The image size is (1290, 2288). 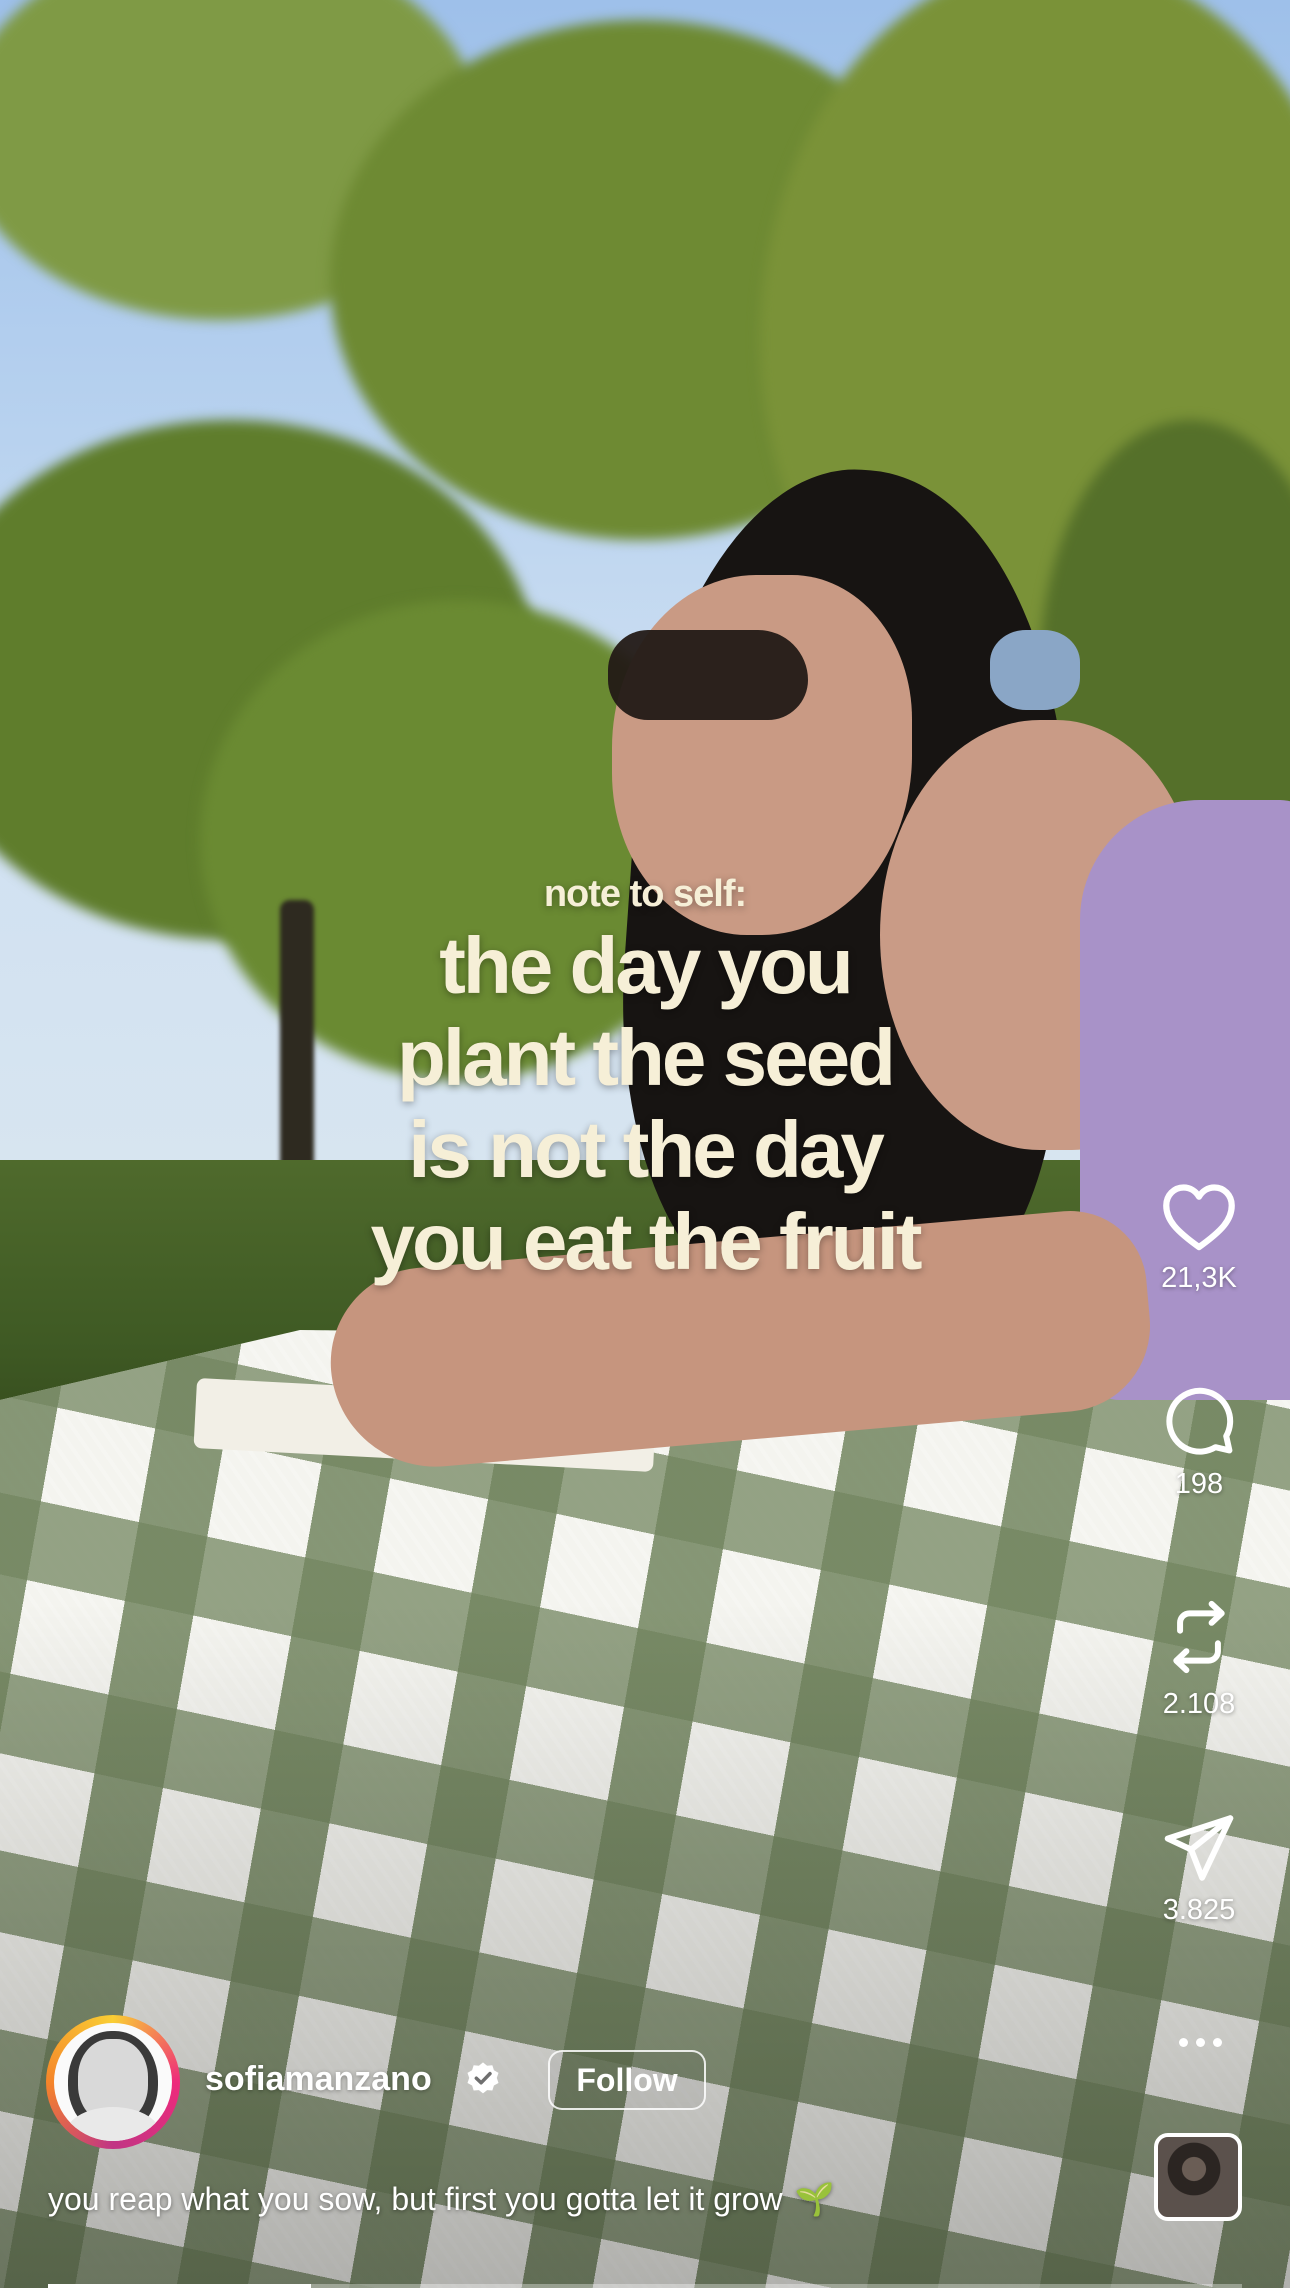 I want to click on repost-count: 2.108, so click(x=1199, y=1704).